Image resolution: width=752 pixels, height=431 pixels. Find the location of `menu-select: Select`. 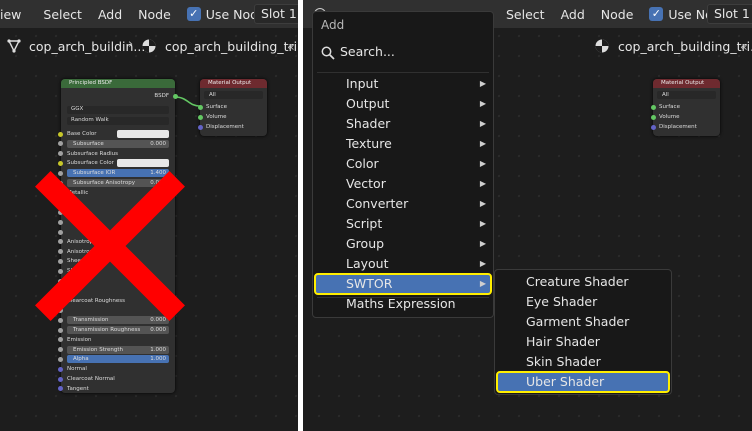

menu-select: Select is located at coordinates (525, 14).